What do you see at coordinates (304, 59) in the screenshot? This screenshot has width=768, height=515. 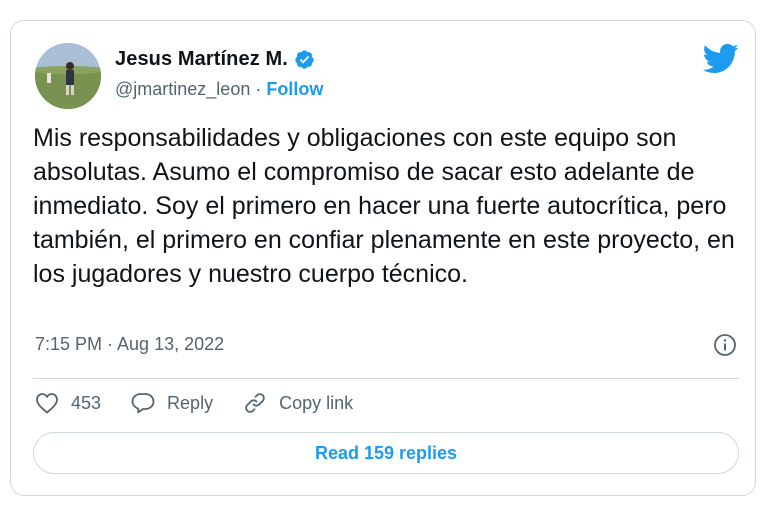 I see `verified-badge-icon` at bounding box center [304, 59].